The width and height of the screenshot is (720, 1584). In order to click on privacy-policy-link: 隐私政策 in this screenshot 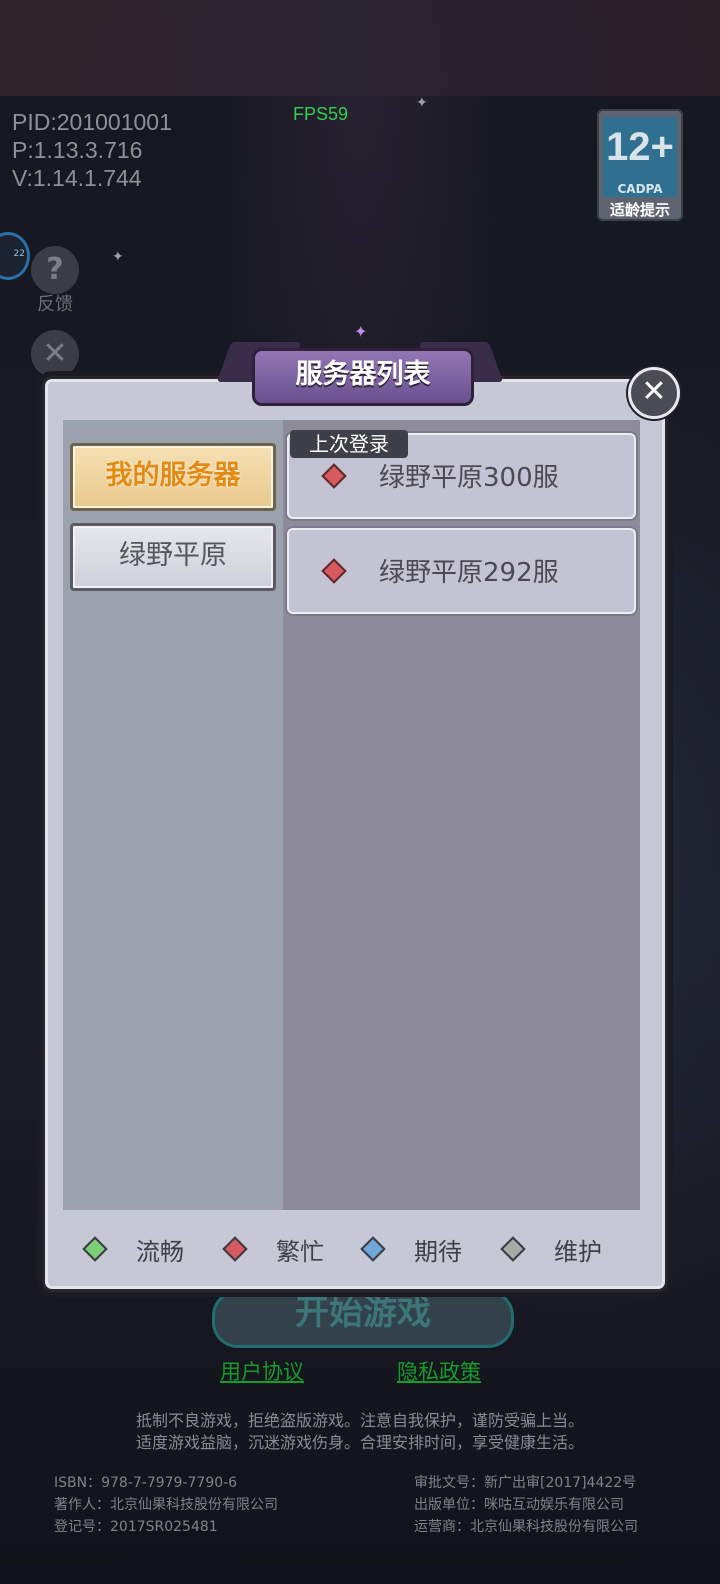, I will do `click(439, 1371)`.